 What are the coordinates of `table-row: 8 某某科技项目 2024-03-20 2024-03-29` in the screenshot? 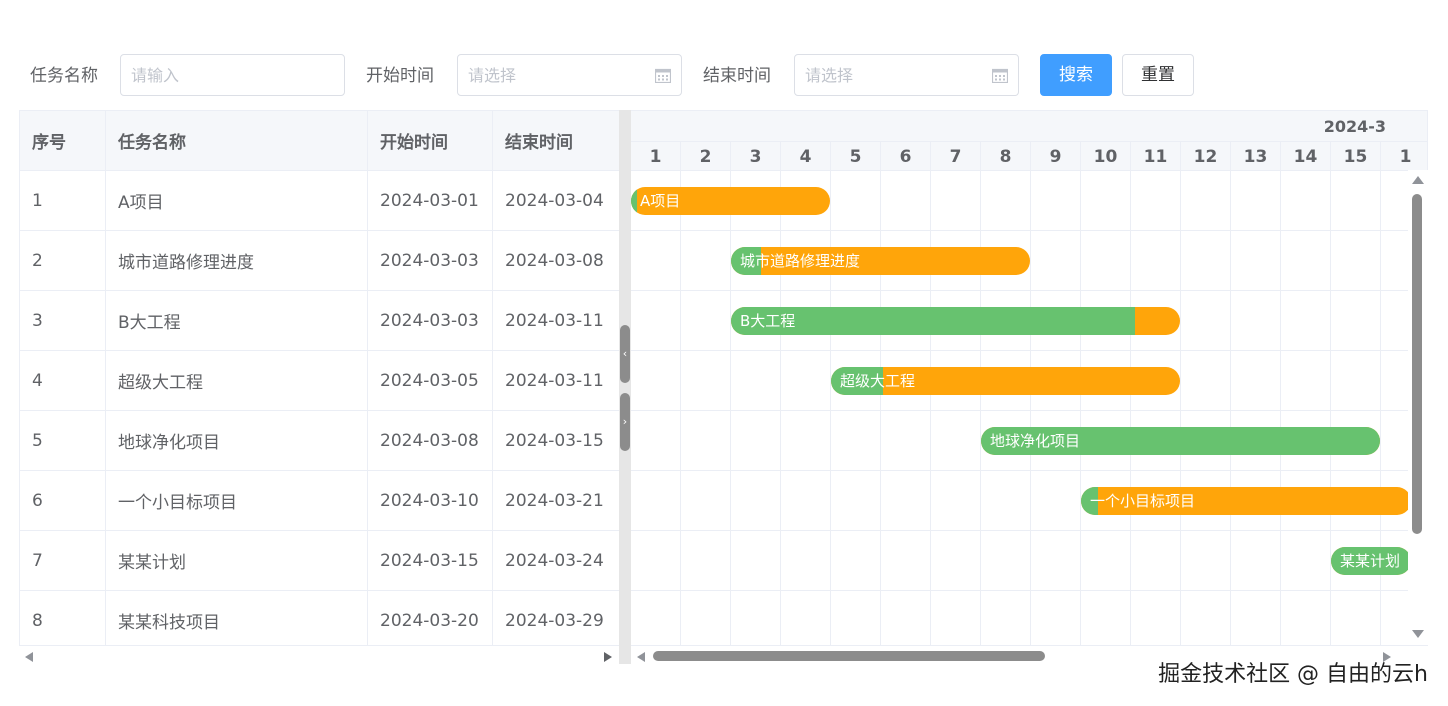 It's located at (319, 621).